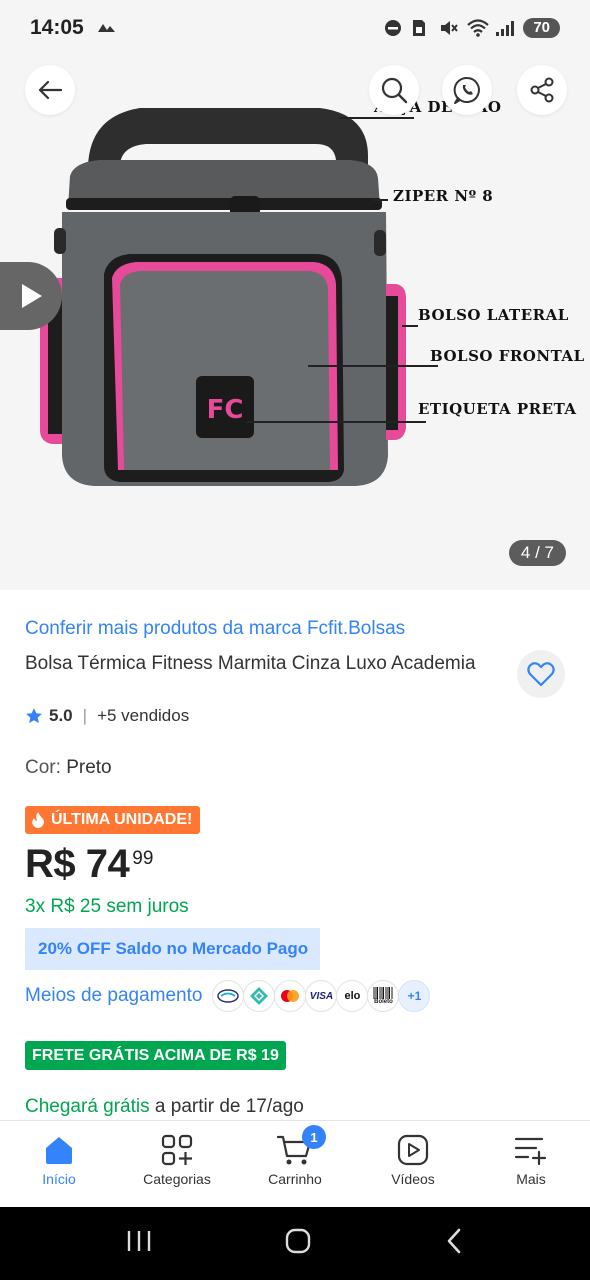  Describe the element at coordinates (259, 996) in the screenshot. I see `pix-icon` at that location.